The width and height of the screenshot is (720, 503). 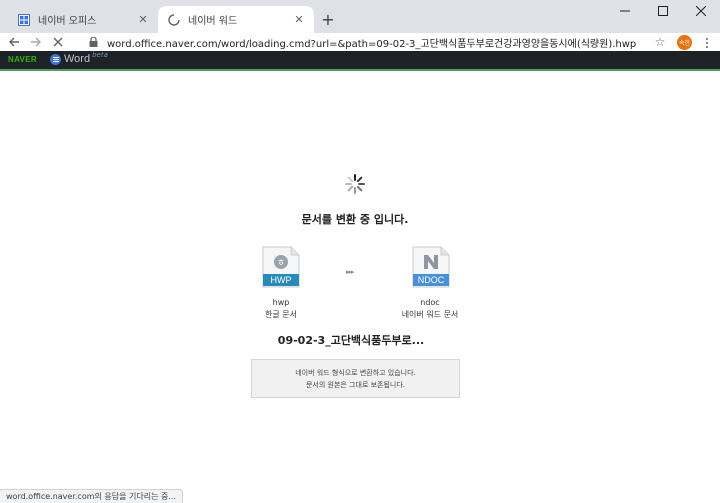 I want to click on arrow-left-icon, so click(x=14, y=42).